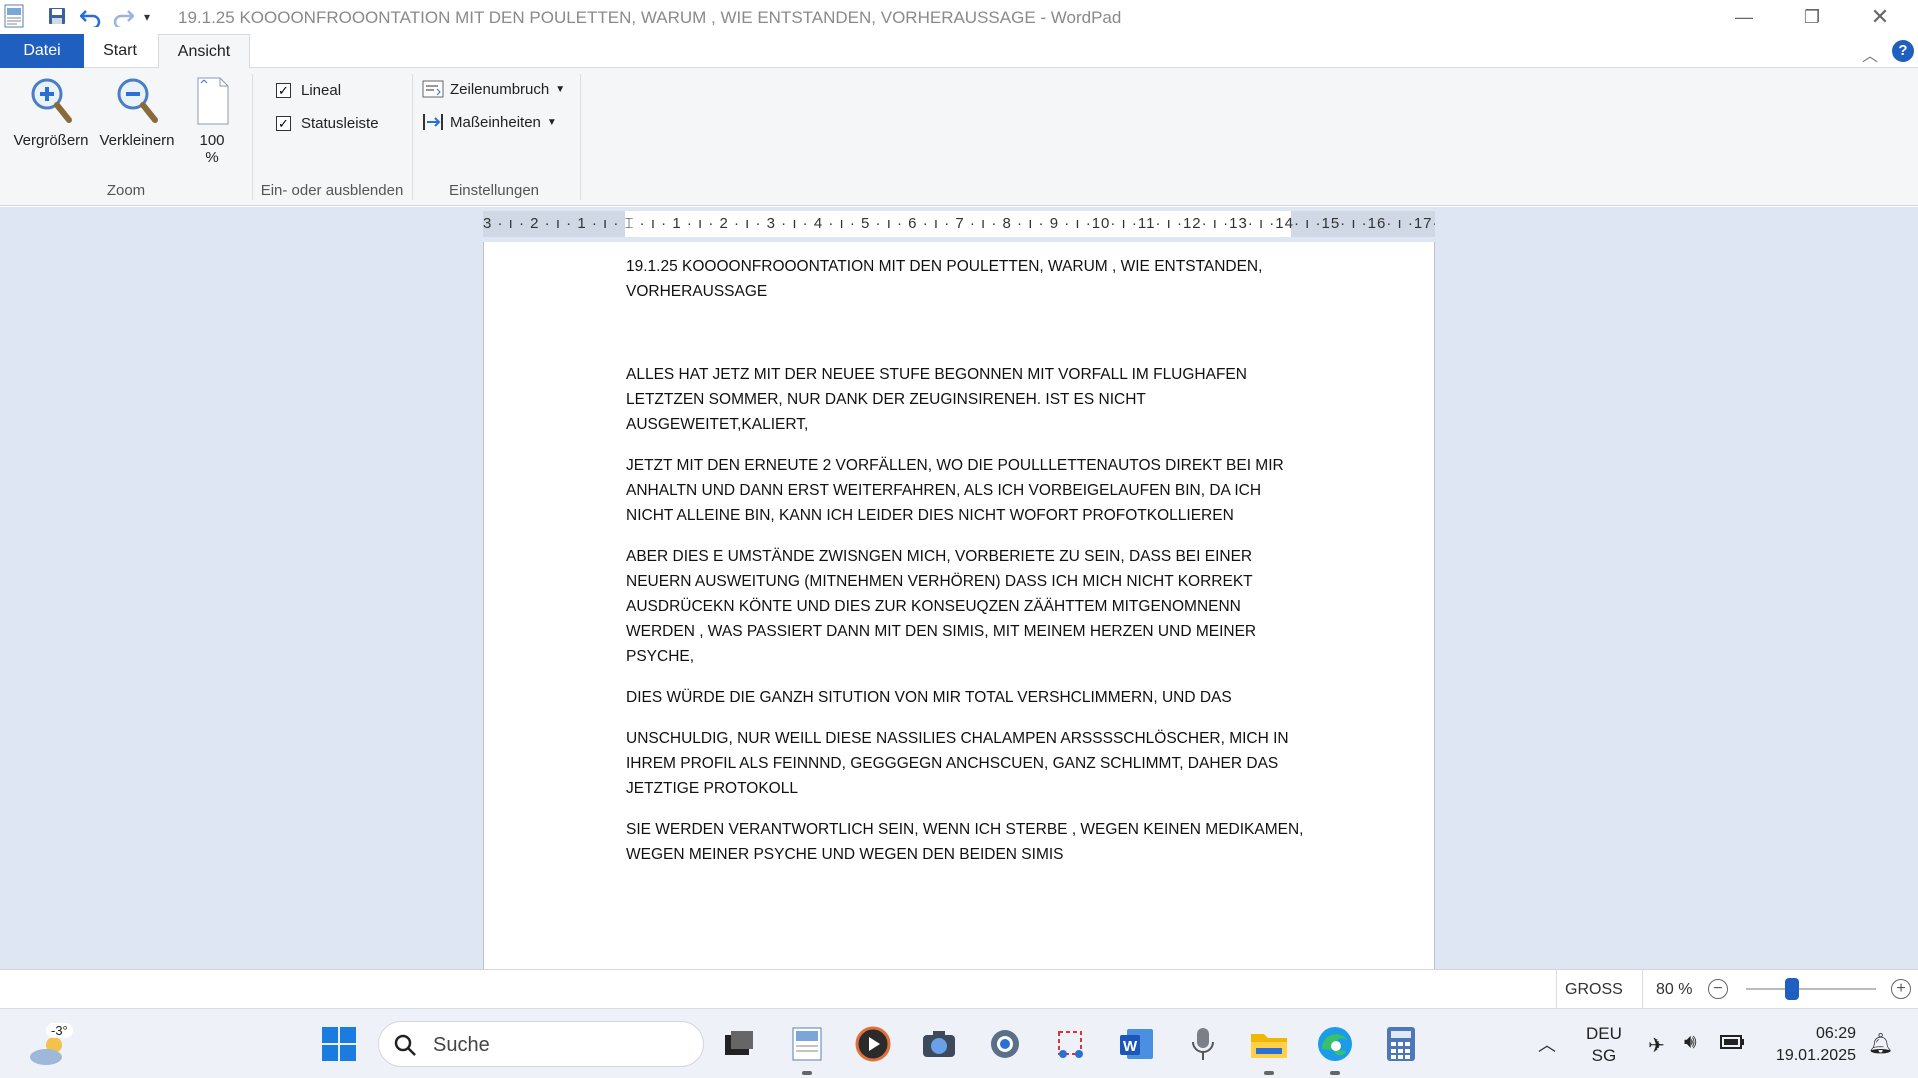 This screenshot has width=1918, height=1078. Describe the element at coordinates (959, 989) in the screenshot. I see `status-bar: GROSS 80 % − +` at that location.